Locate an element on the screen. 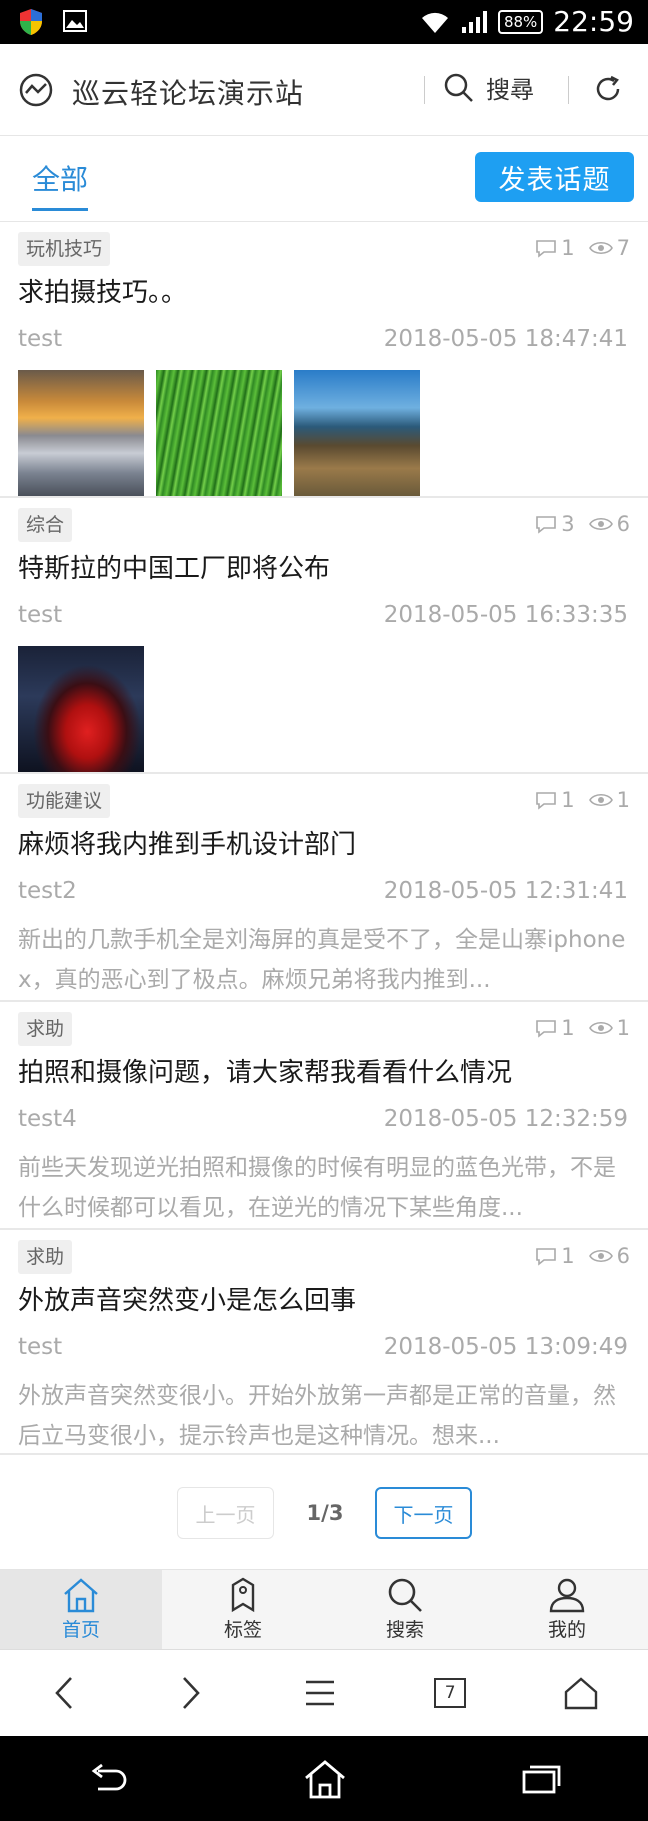  signal-icon is located at coordinates (474, 21).